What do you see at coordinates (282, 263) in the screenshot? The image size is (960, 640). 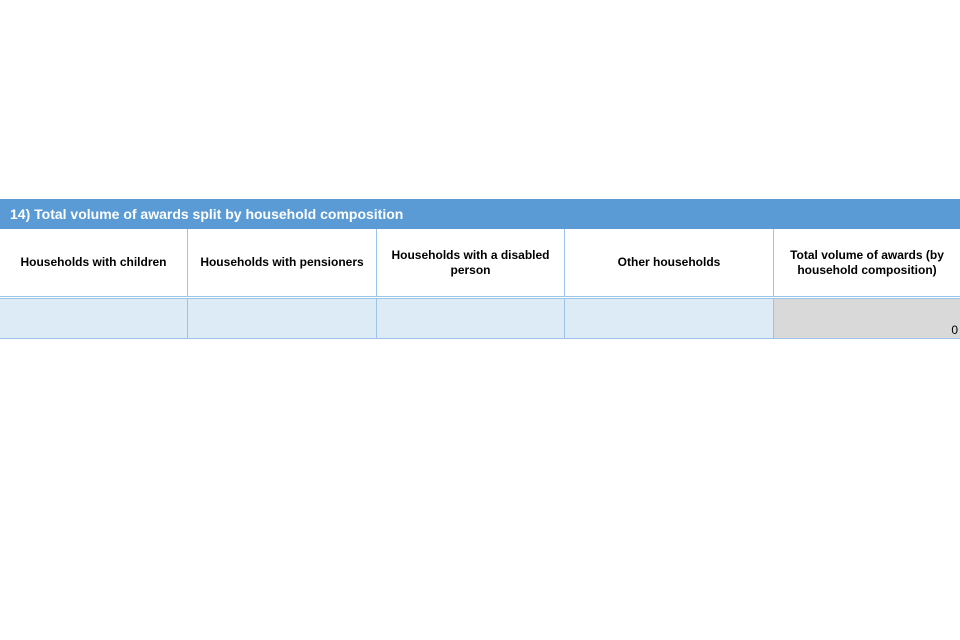 I see `header-households-with-pensioners: Households with pensioners` at bounding box center [282, 263].